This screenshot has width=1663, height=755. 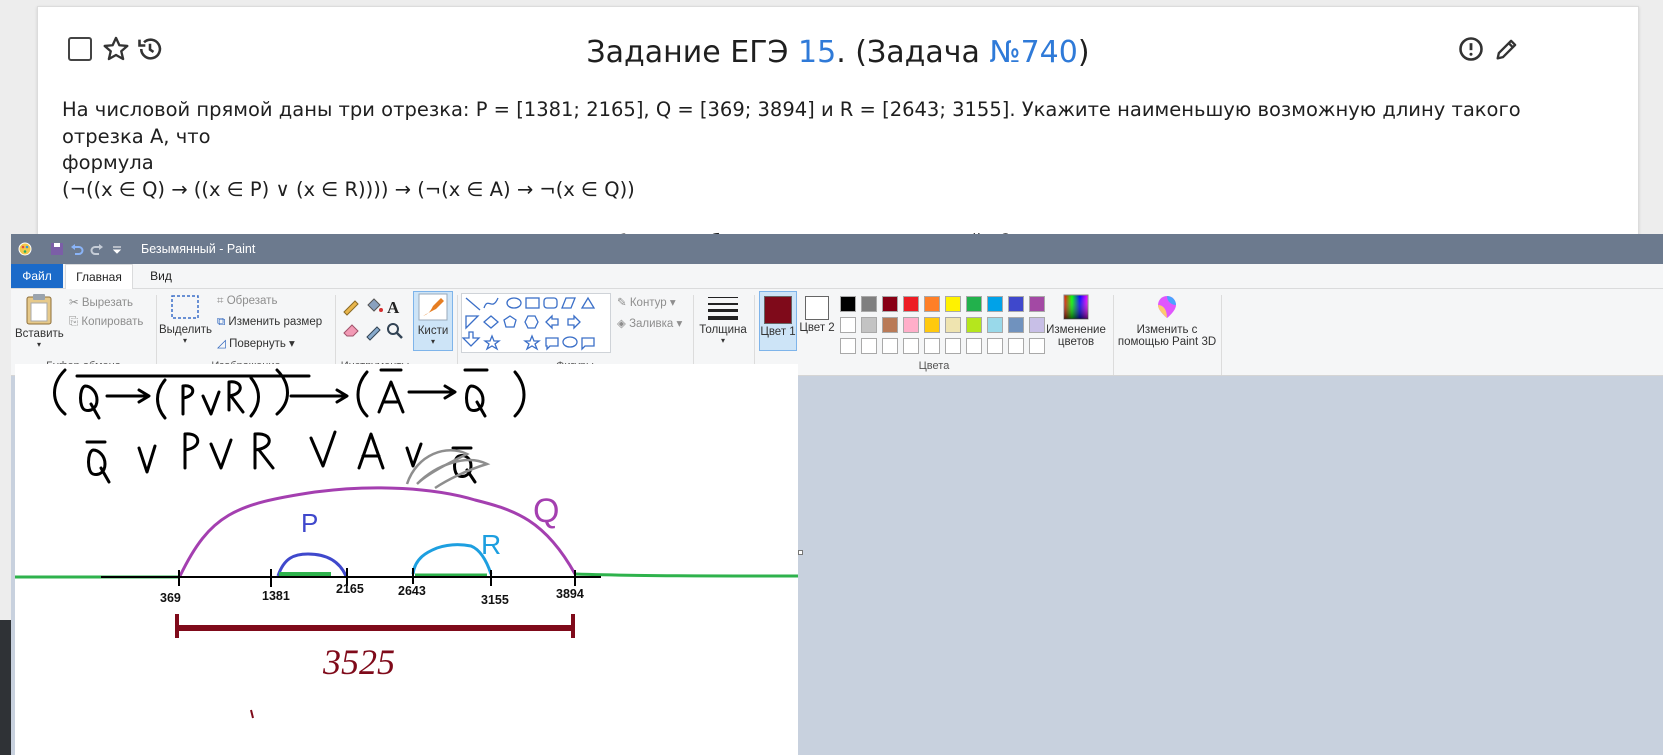 What do you see at coordinates (161, 276) in the screenshot?
I see `tab-view: Вид` at bounding box center [161, 276].